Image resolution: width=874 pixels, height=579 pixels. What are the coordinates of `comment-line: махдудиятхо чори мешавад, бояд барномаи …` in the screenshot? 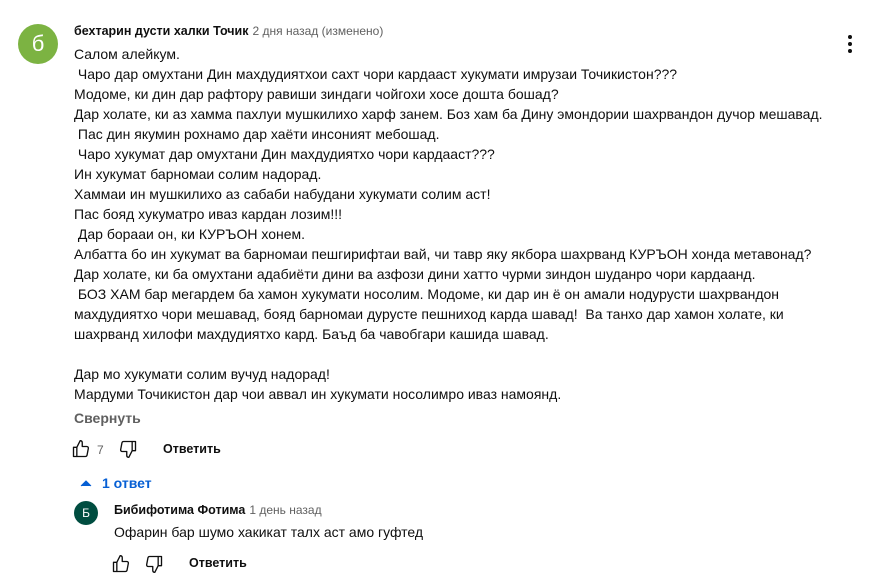 It's located at (429, 314).